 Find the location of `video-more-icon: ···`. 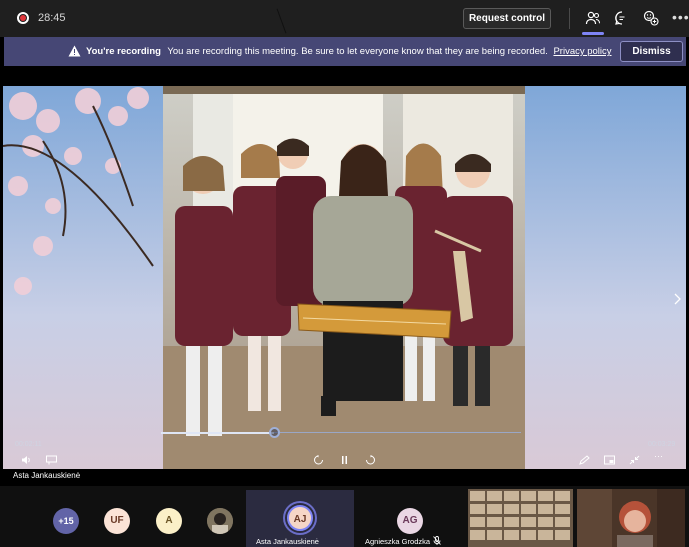

video-more-icon: ··· is located at coordinates (658, 456).